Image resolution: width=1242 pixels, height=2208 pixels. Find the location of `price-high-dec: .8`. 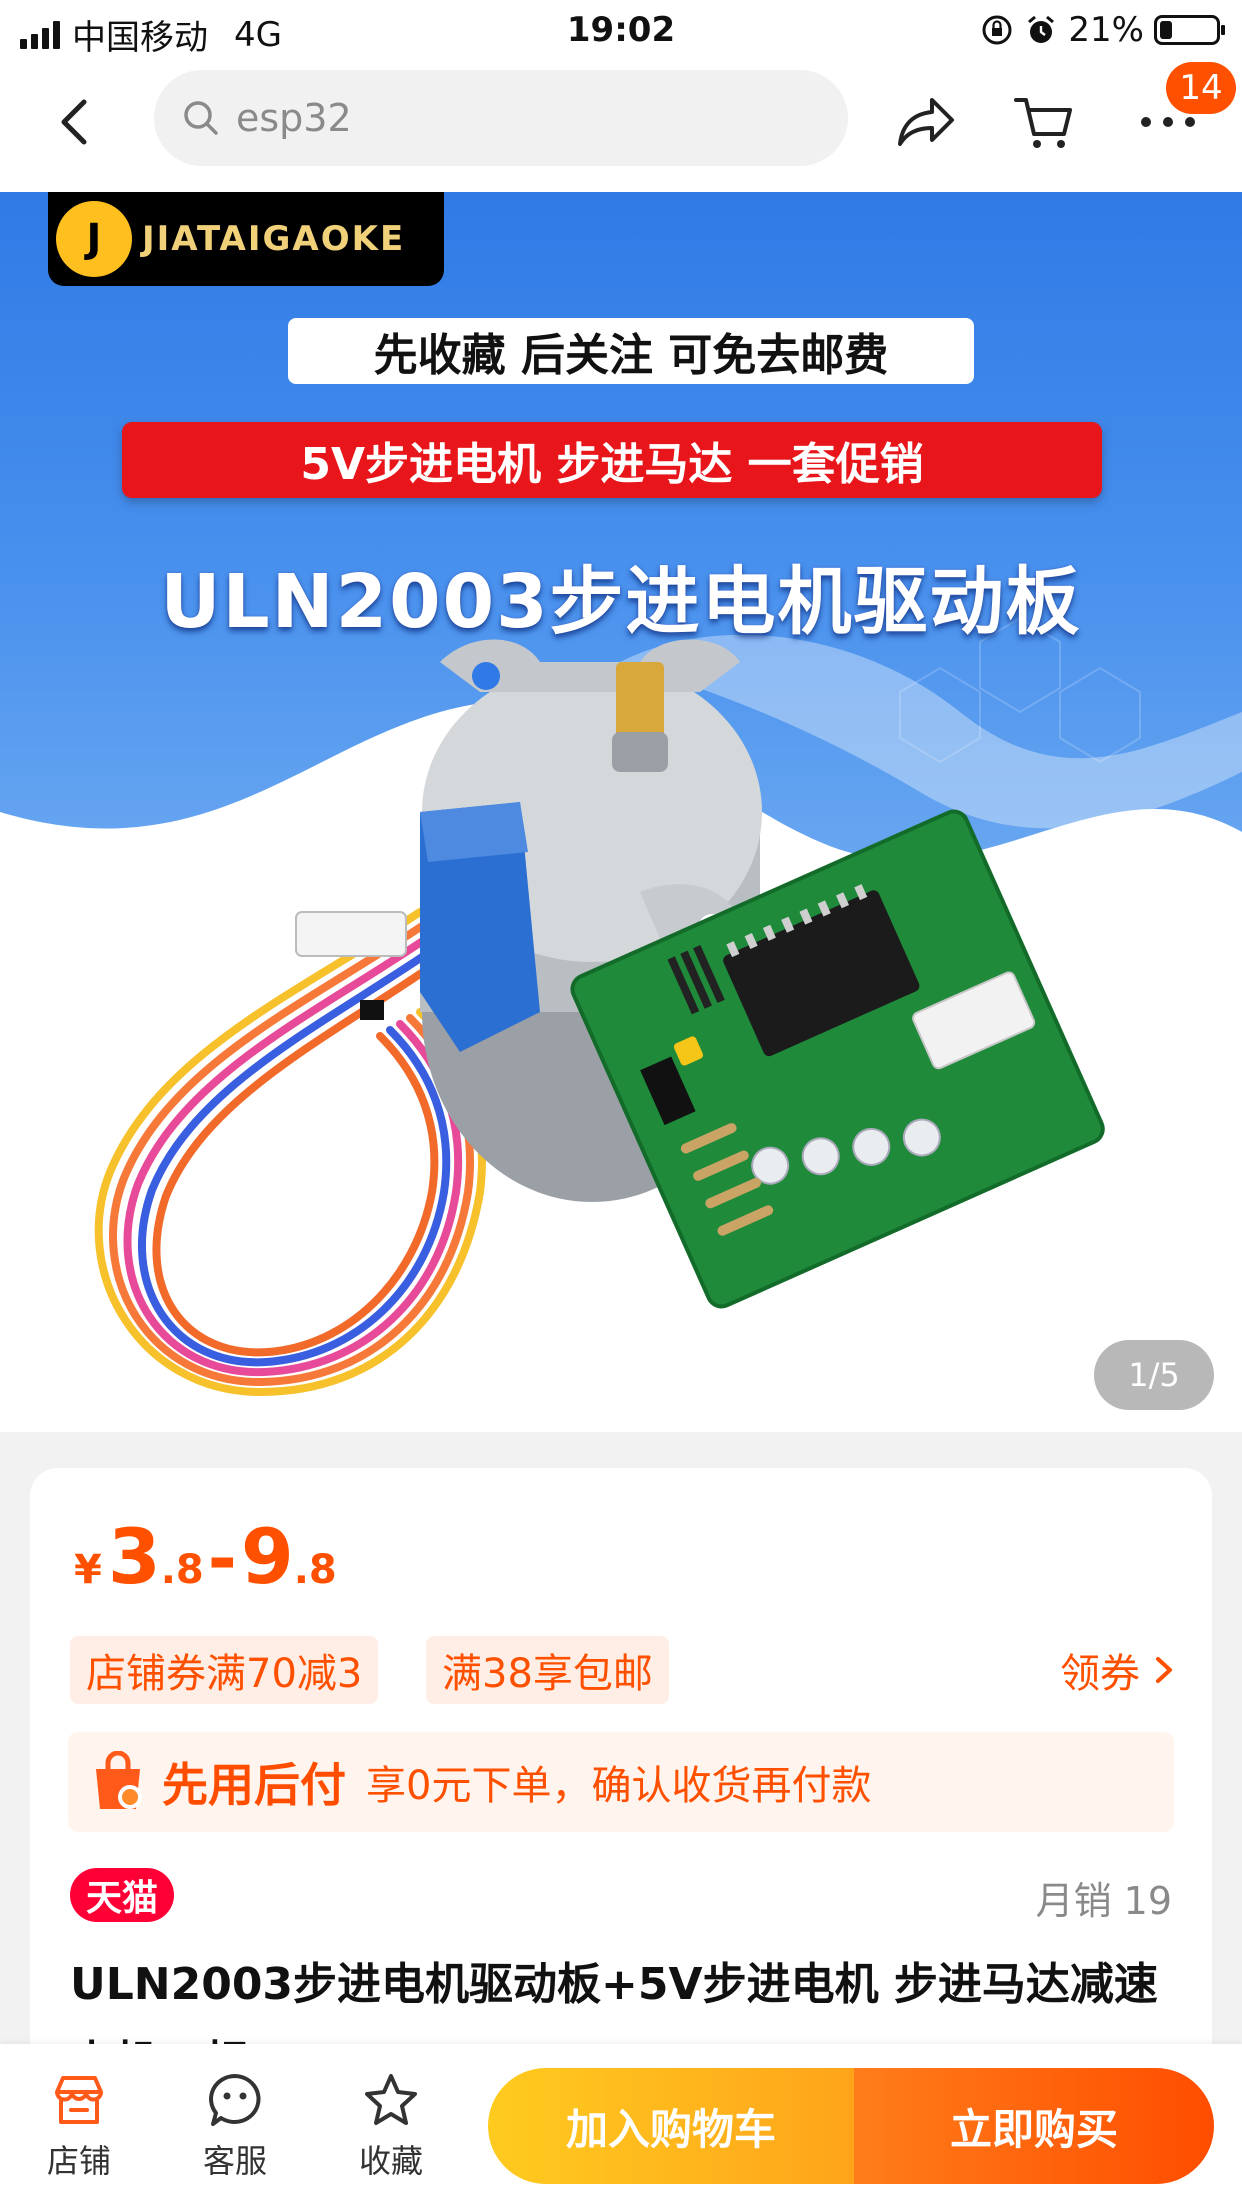

price-high-dec: .8 is located at coordinates (315, 1570).